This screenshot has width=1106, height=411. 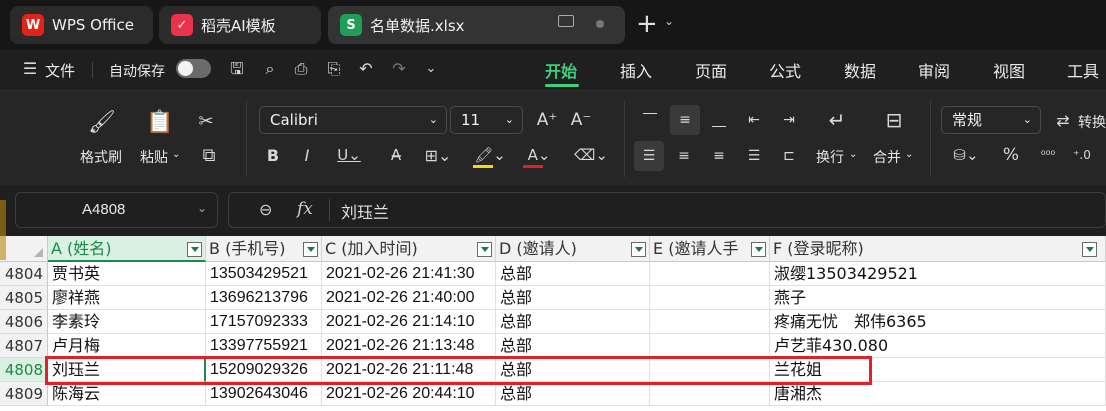 I want to click on fx-icon: fx, so click(x=305, y=209).